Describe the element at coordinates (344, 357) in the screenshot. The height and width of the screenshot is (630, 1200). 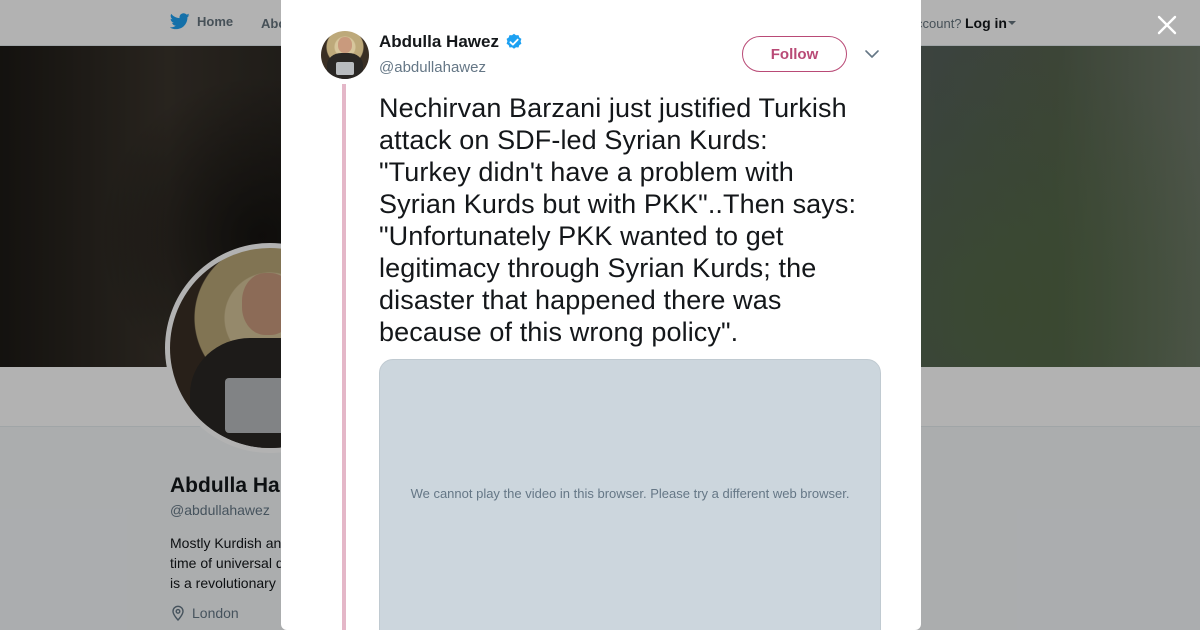
I see `thread-connector-line` at that location.